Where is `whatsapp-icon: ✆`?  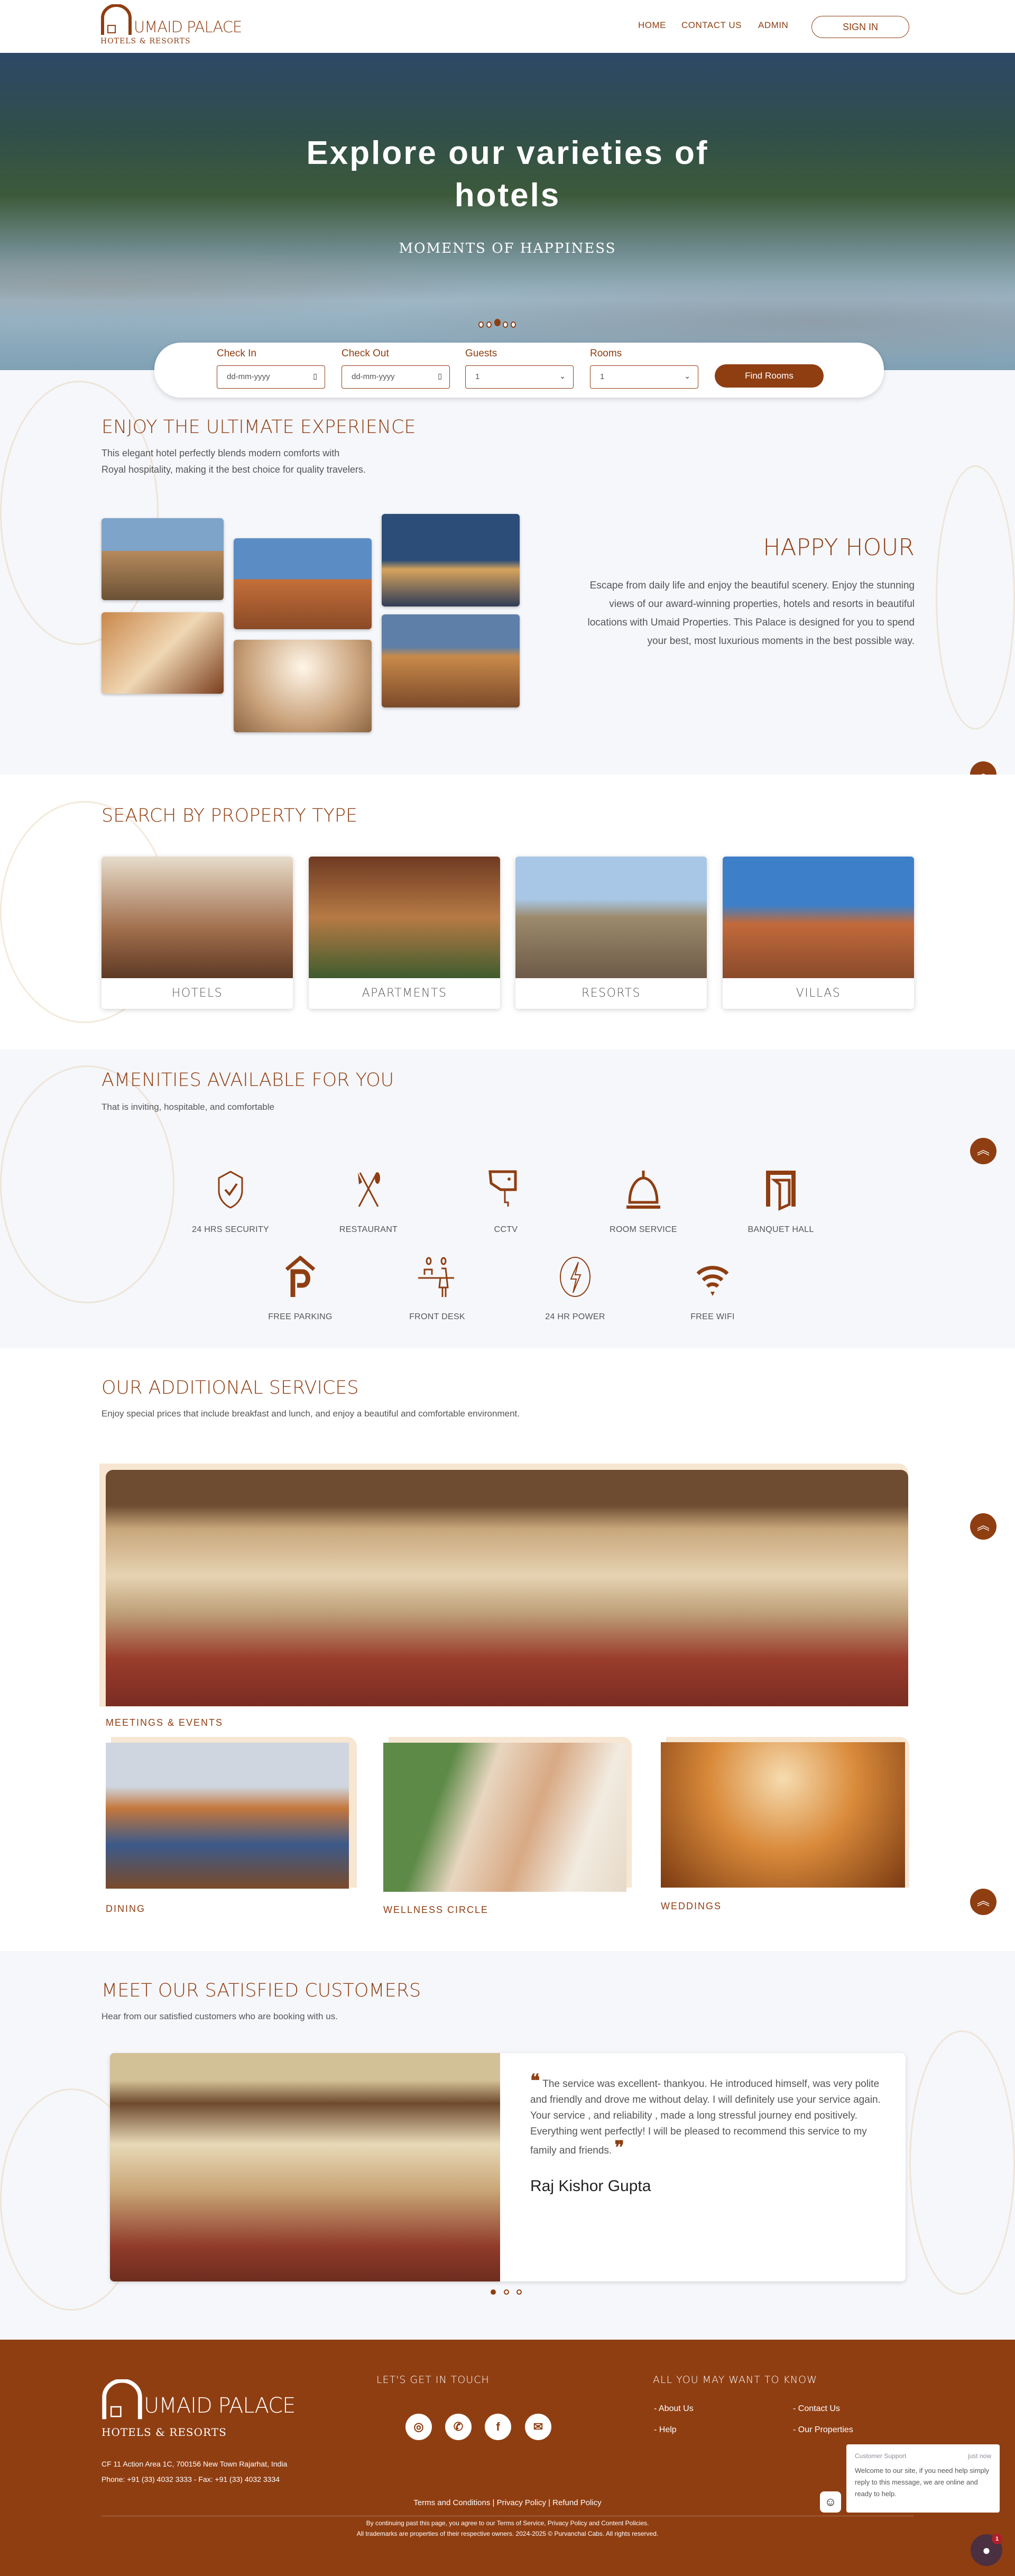
whatsapp-icon: ✆ is located at coordinates (458, 2427).